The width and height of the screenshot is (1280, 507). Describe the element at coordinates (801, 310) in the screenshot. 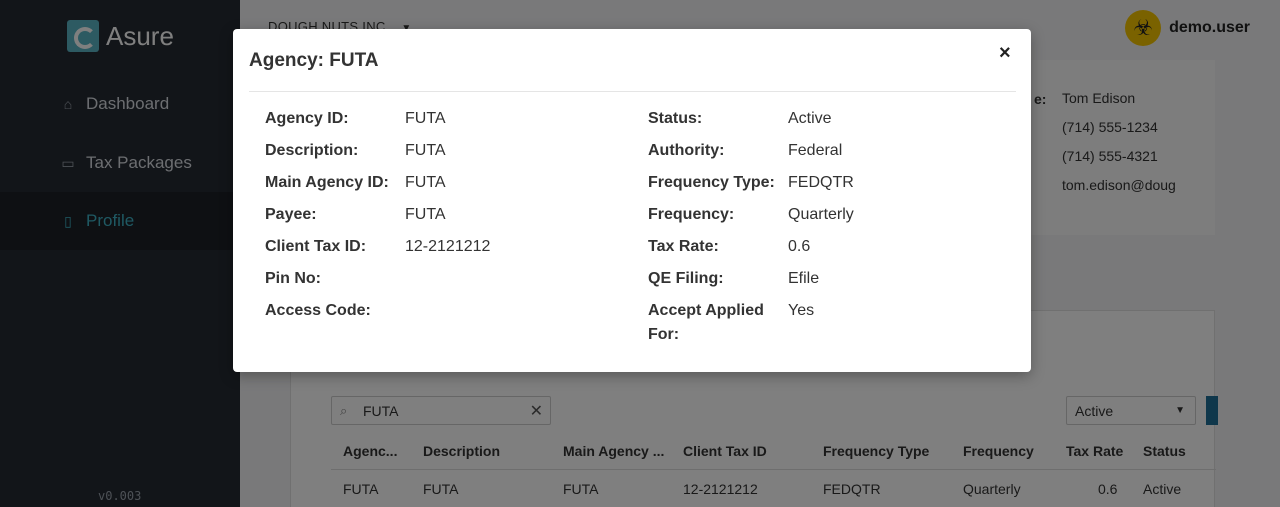

I see `accept-applied-value: Yes` at that location.